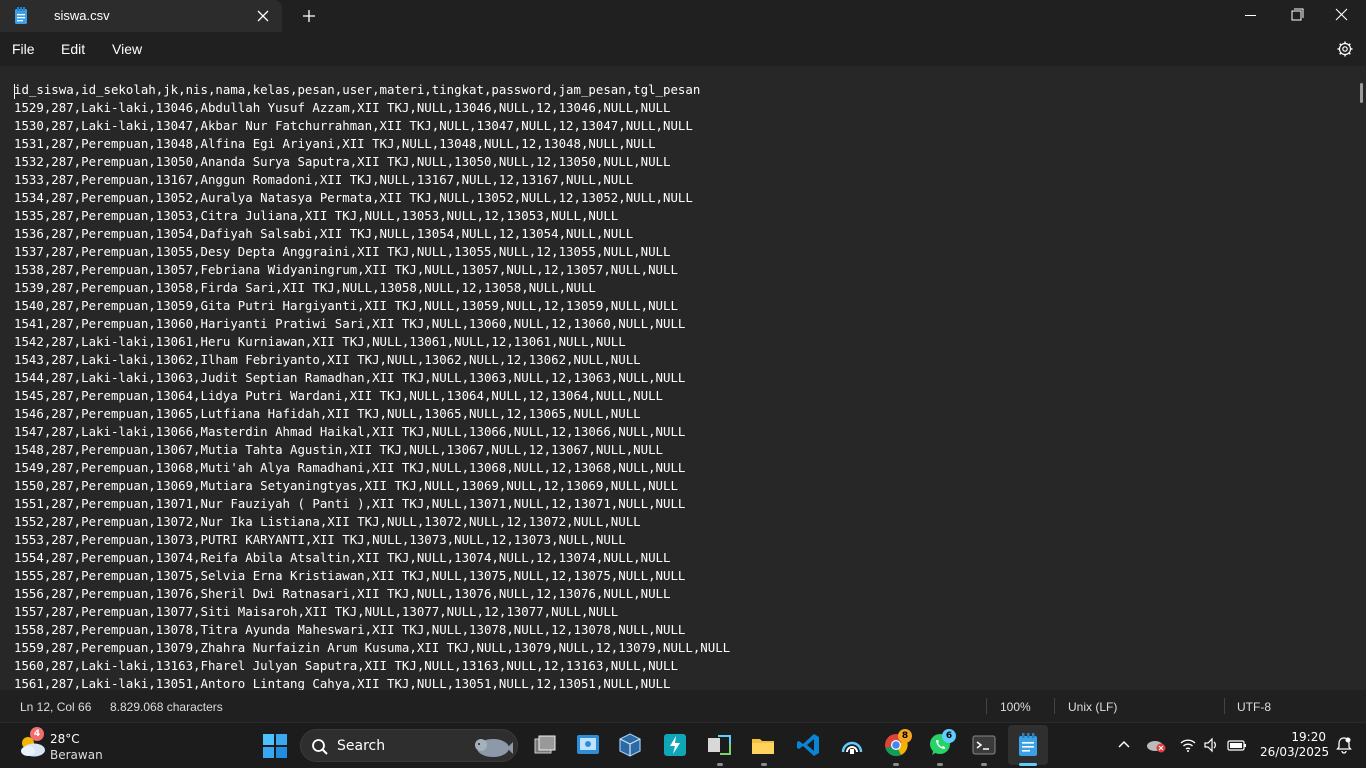 The height and width of the screenshot is (768, 1366). What do you see at coordinates (683, 49) in the screenshot?
I see `menu-bar: File Edit View` at bounding box center [683, 49].